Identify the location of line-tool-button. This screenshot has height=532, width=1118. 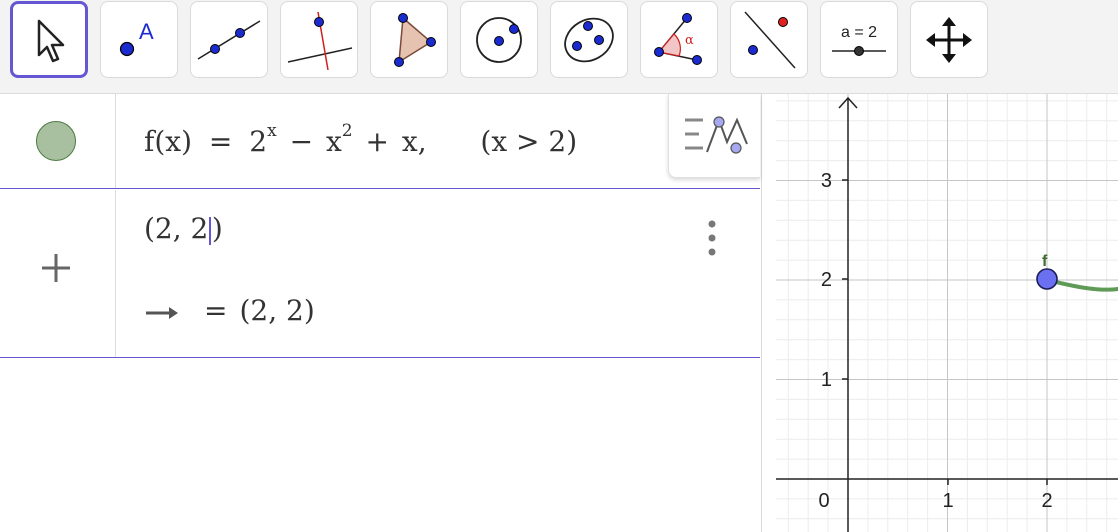
(229, 39).